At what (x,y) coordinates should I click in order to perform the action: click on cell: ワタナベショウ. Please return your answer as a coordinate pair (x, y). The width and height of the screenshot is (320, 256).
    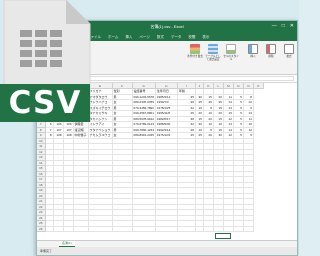
    Looking at the image, I should click on (100, 130).